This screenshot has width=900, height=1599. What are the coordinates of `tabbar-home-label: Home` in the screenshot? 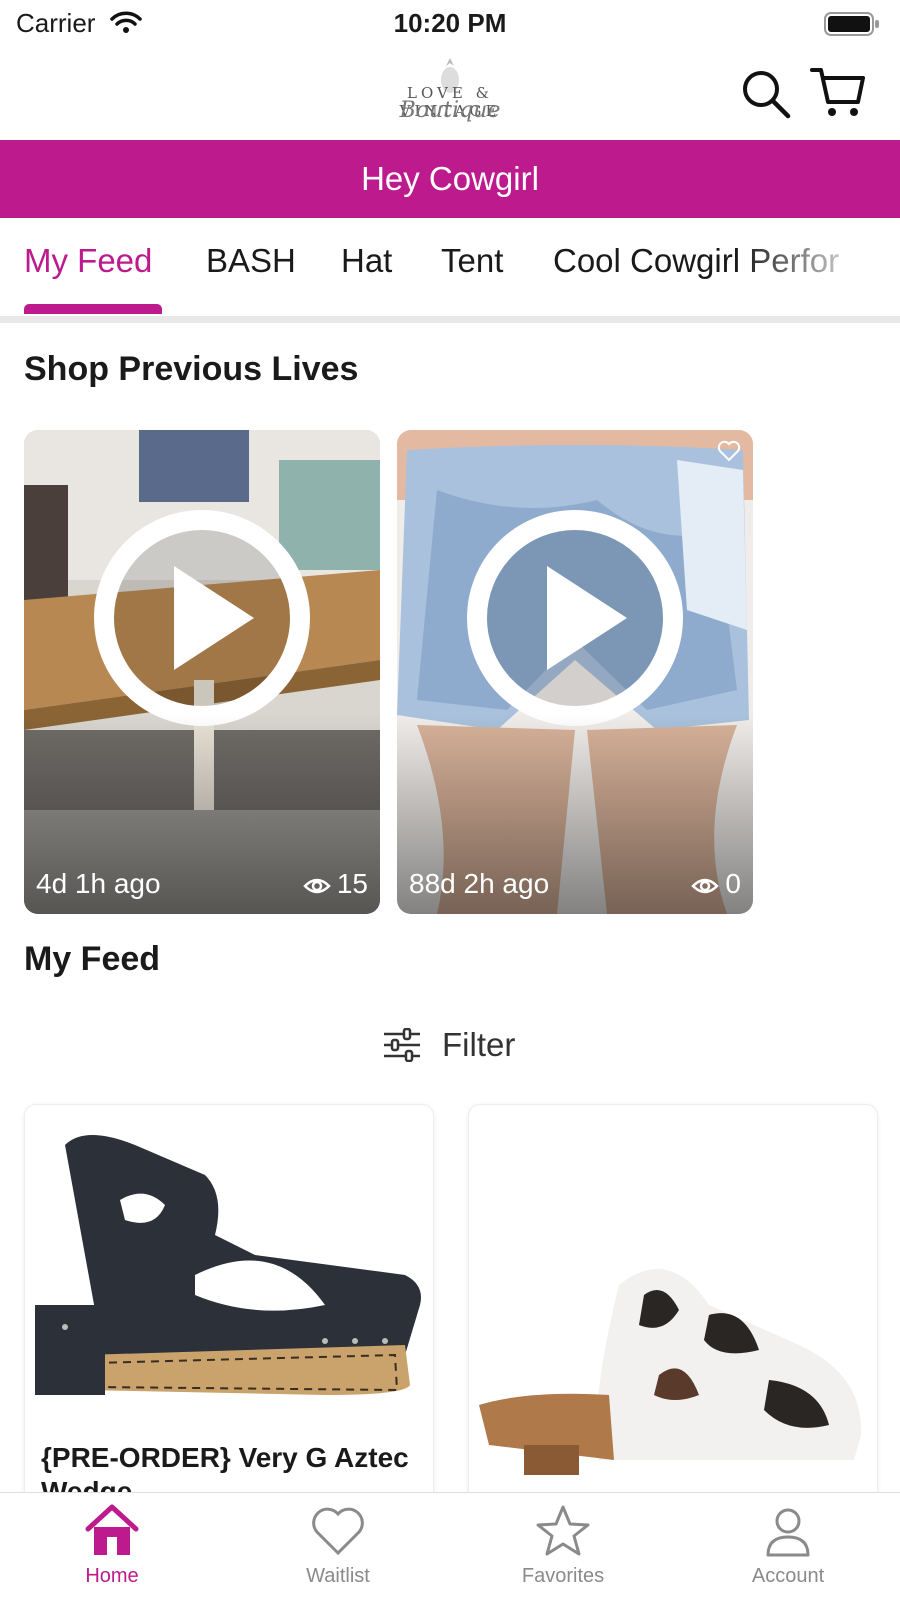 It's located at (112, 1576).